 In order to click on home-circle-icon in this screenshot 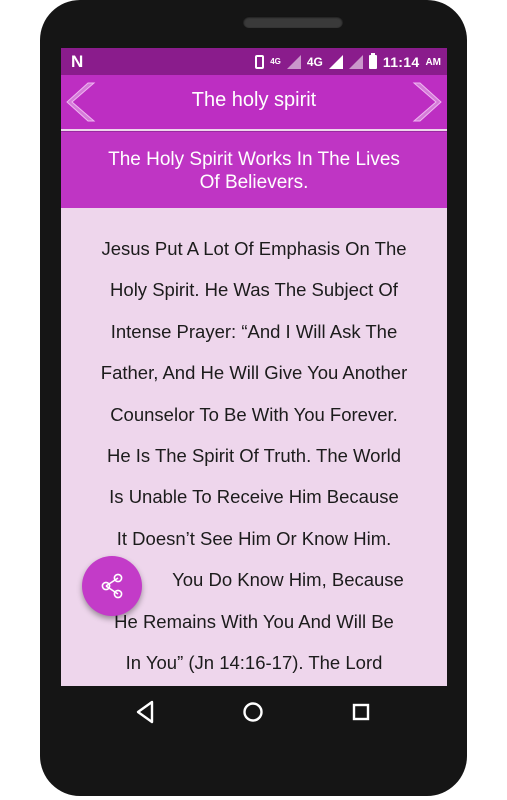, I will do `click(253, 712)`.